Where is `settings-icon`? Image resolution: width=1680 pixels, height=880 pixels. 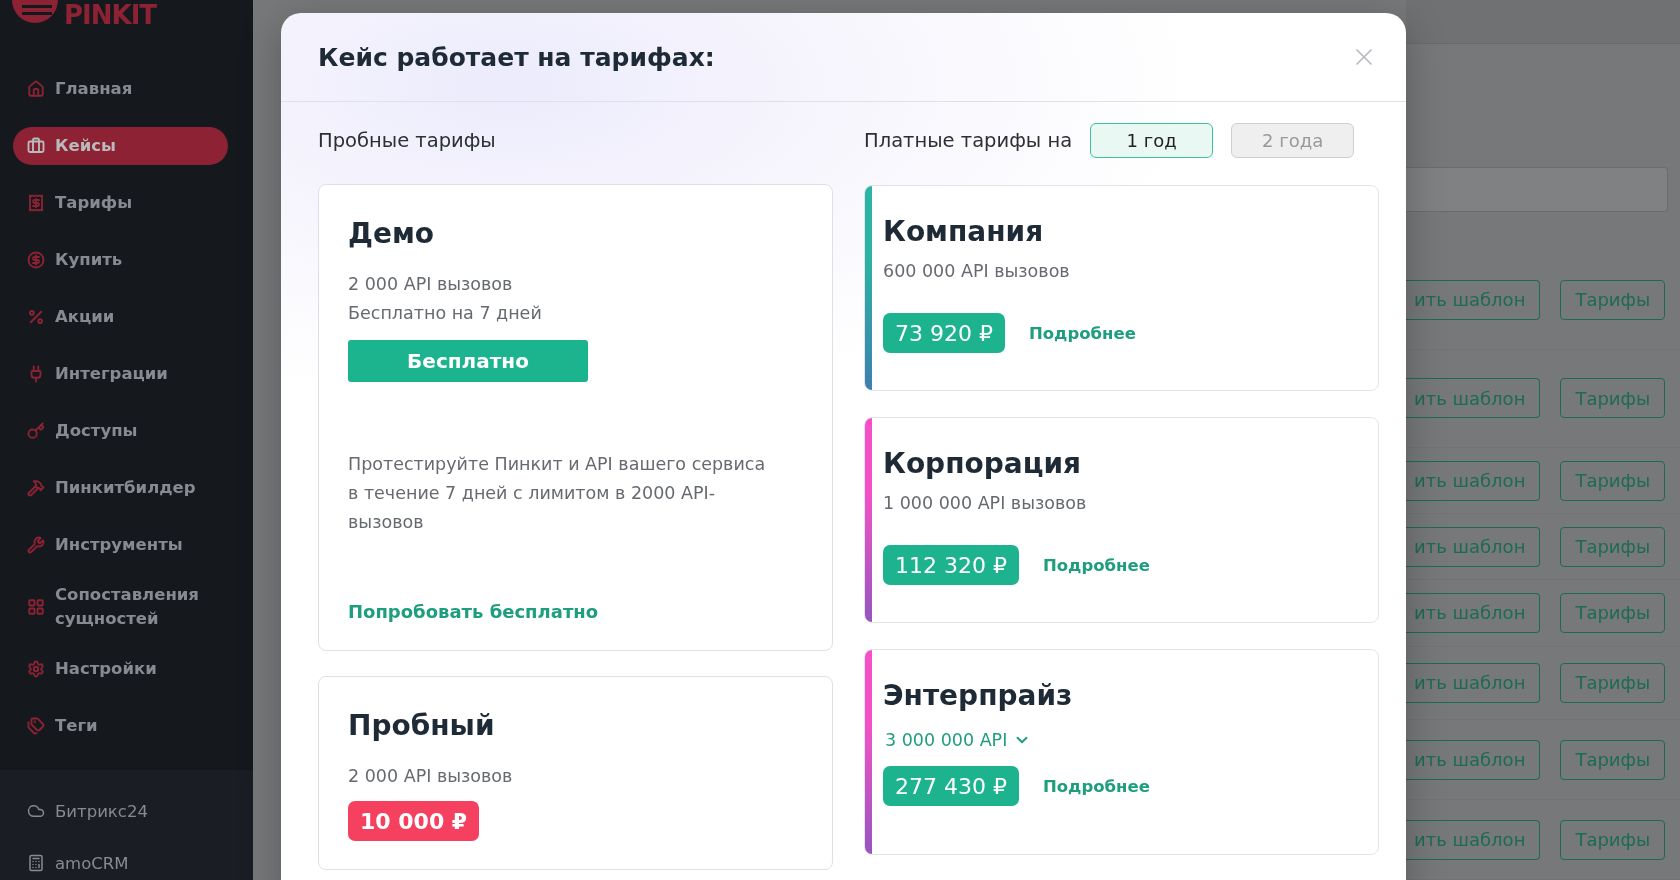 settings-icon is located at coordinates (36, 669).